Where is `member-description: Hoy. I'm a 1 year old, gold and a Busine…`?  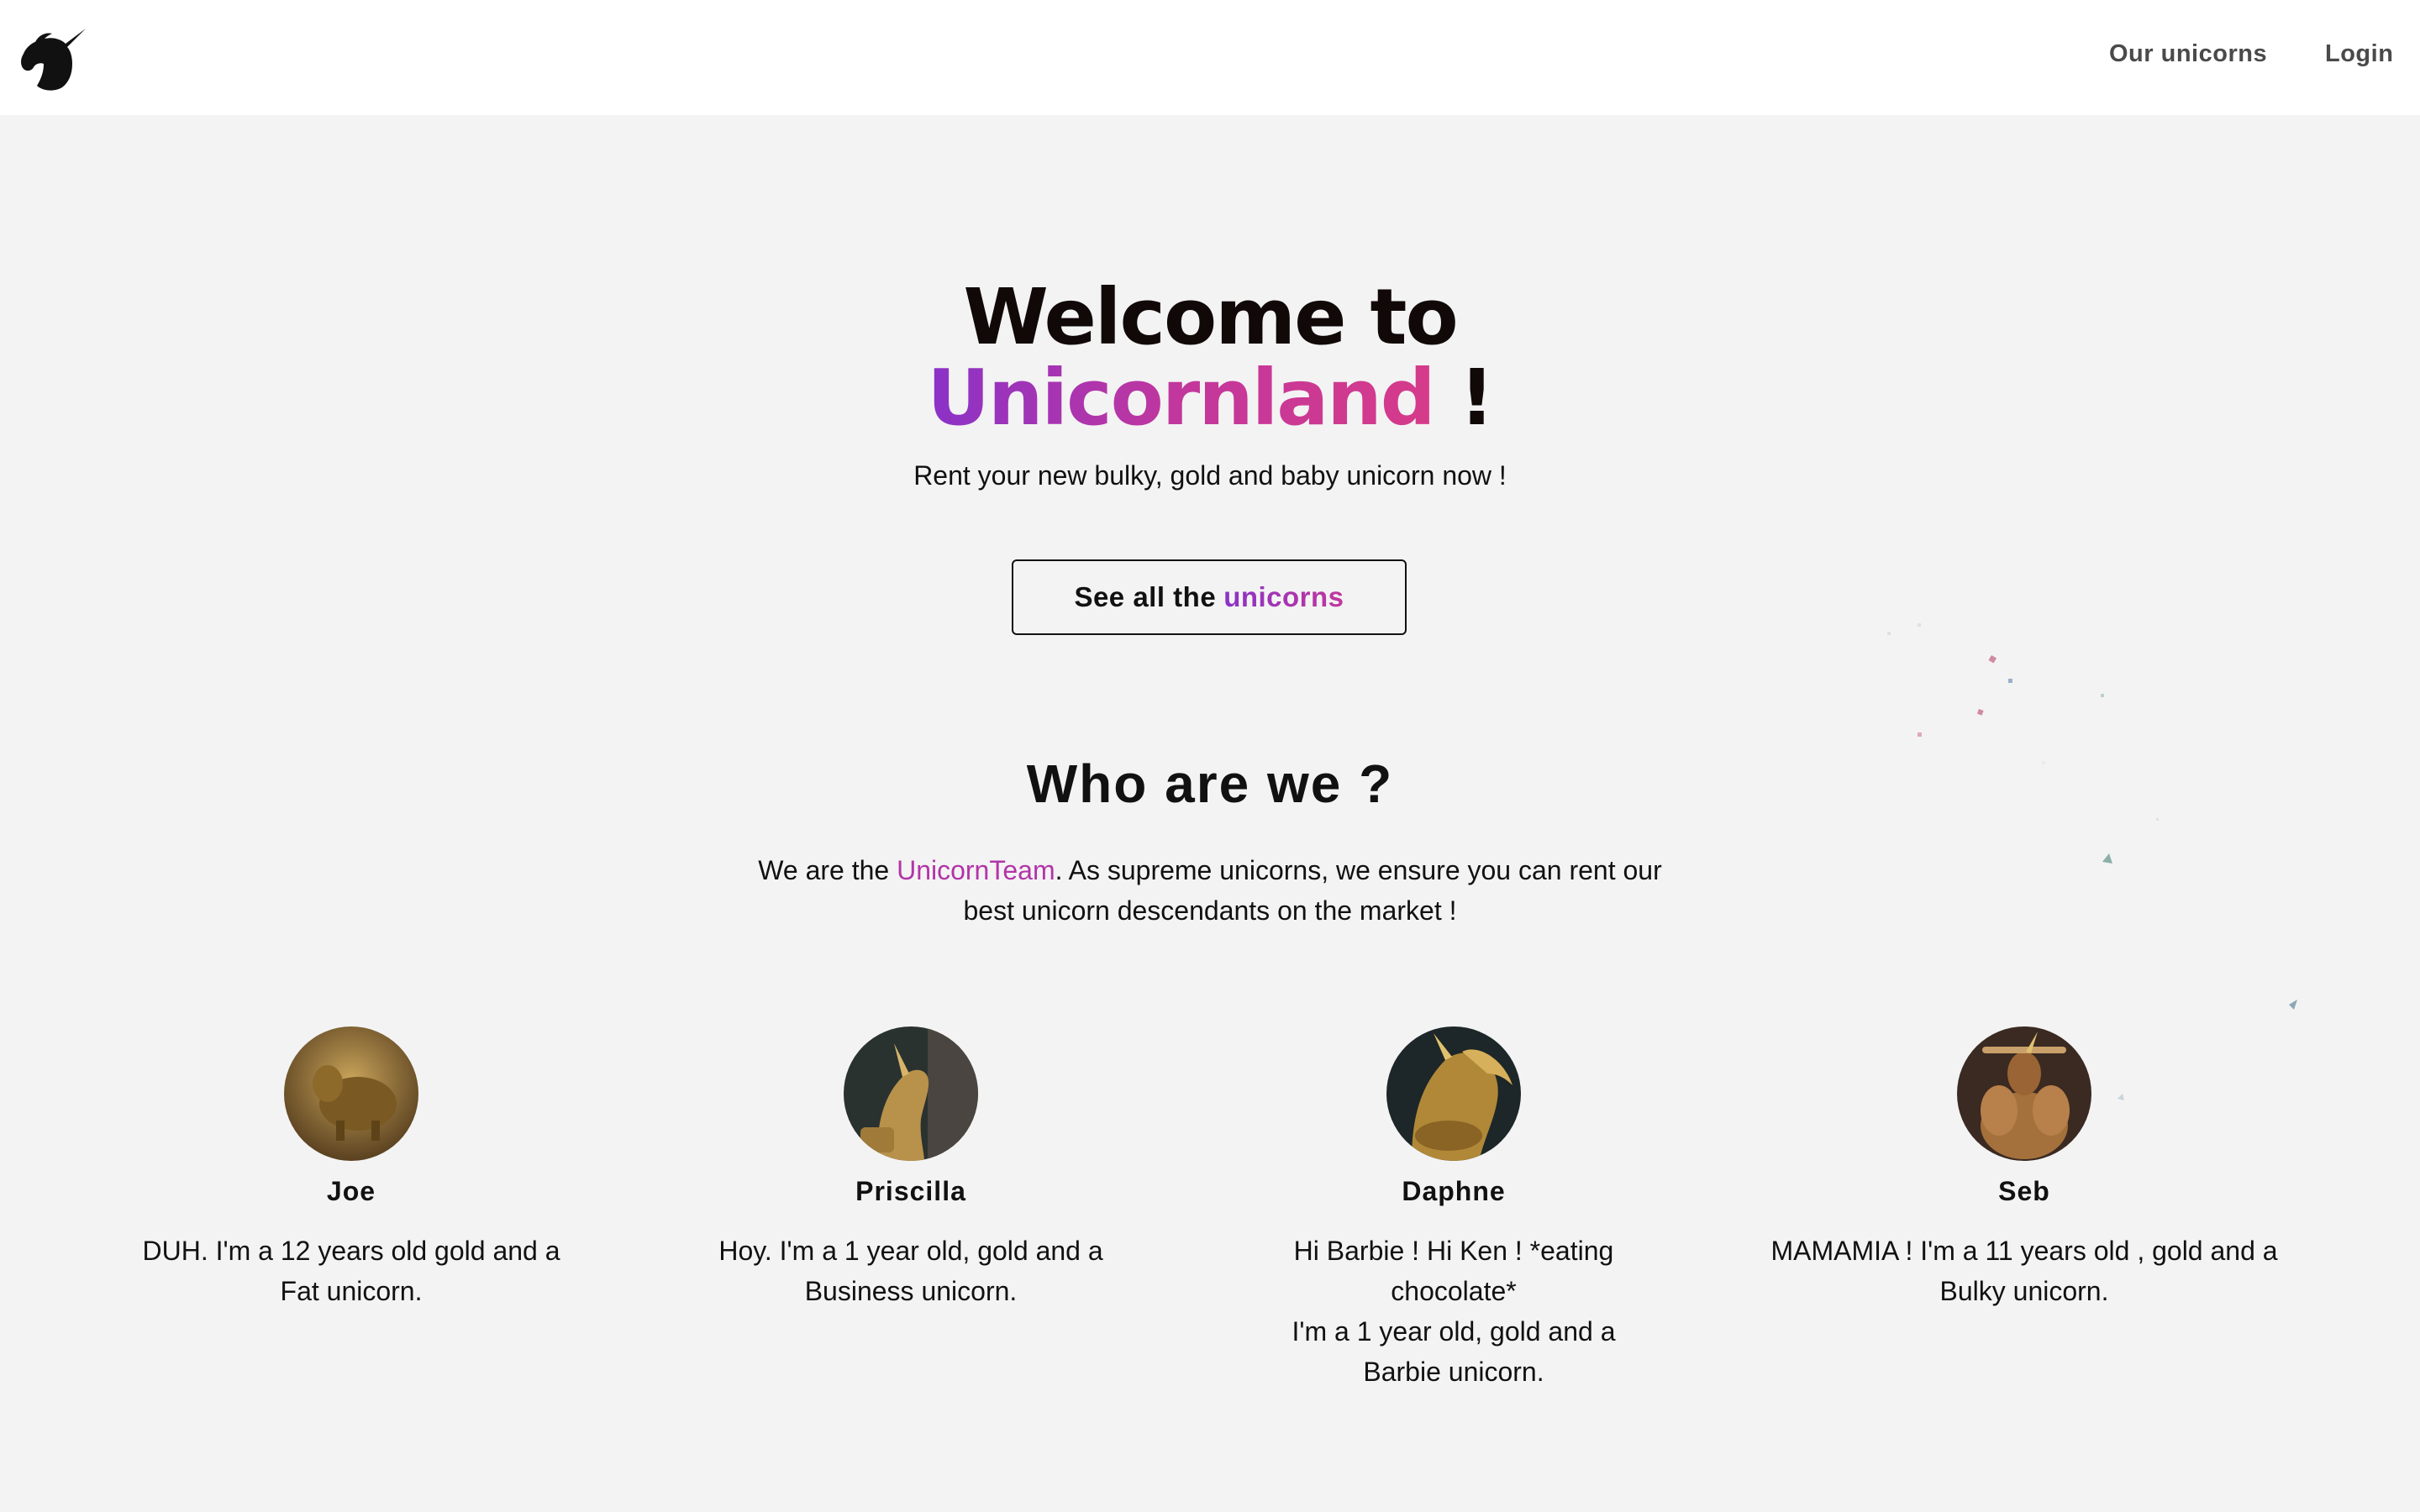 member-description: Hoy. I'm a 1 year old, gold and a Busine… is located at coordinates (910, 1271).